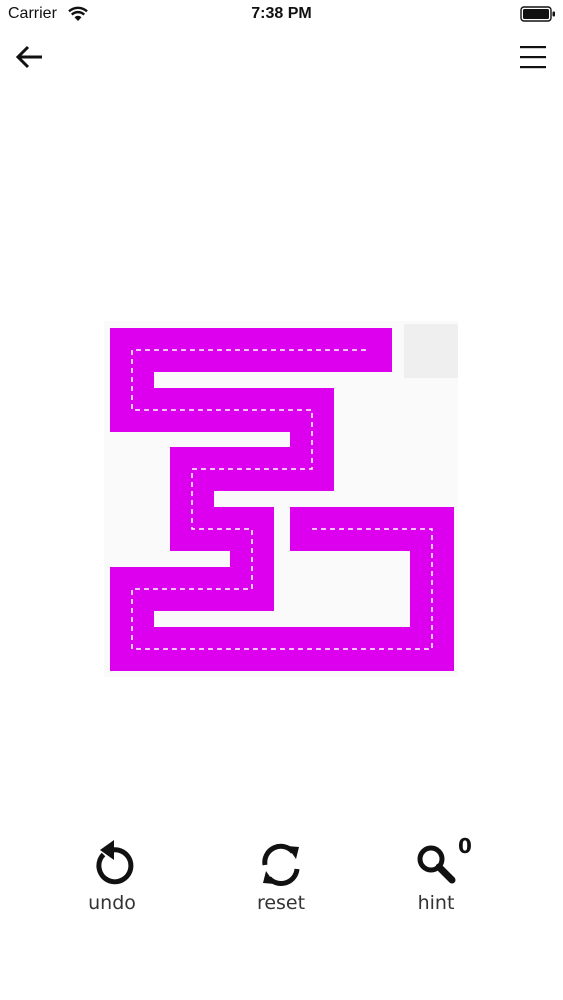 Image resolution: width=563 pixels, height=1000 pixels. I want to click on hint-label: hint, so click(436, 903).